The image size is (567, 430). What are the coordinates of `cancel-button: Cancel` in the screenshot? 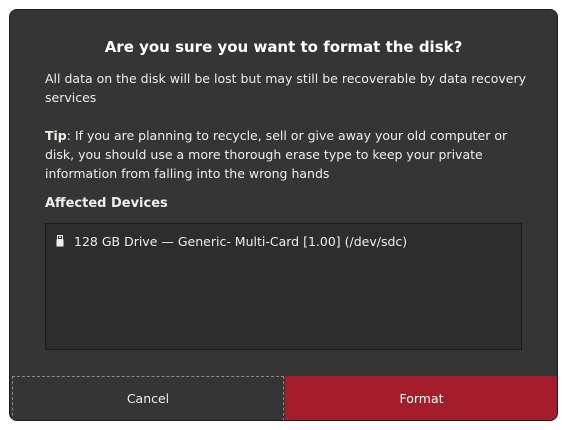 It's located at (148, 398).